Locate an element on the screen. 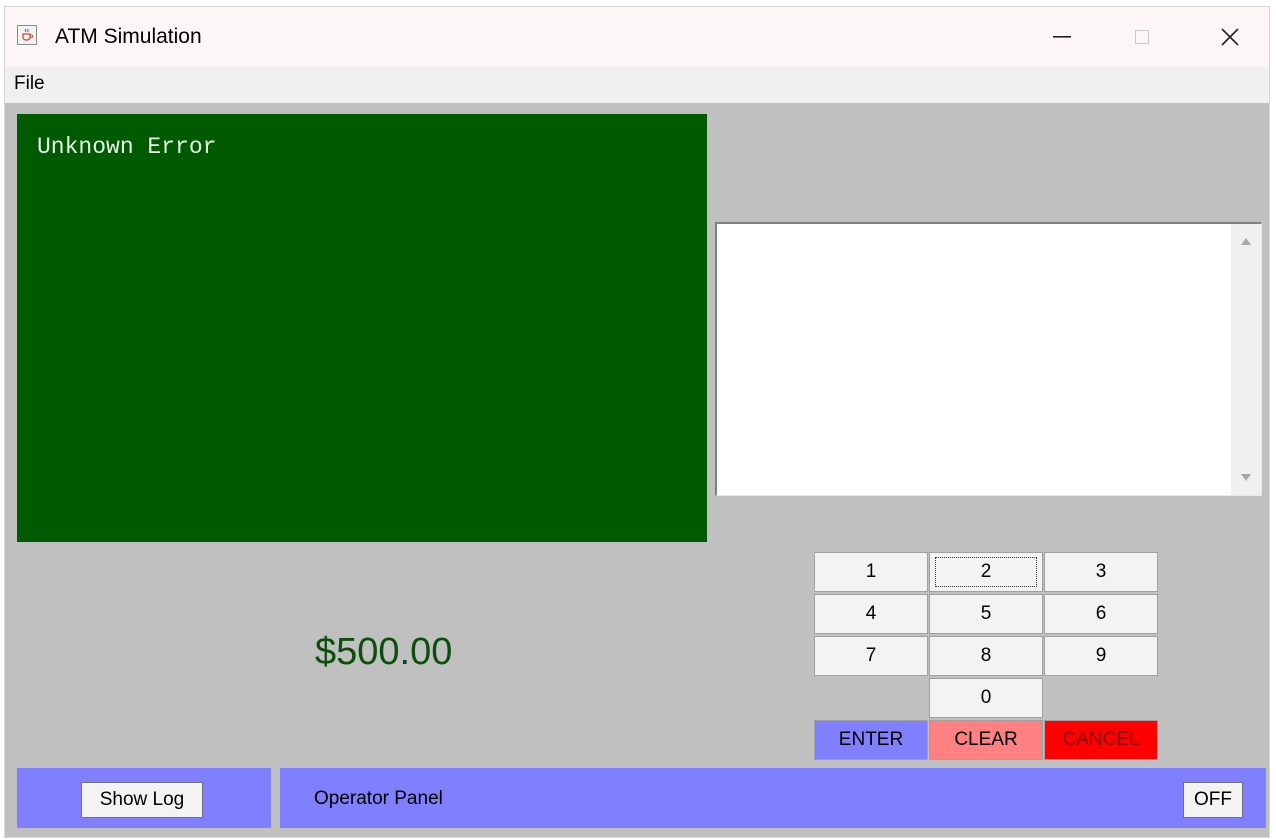 The width and height of the screenshot is (1276, 839). display-message: Unknown Error is located at coordinates (127, 147).